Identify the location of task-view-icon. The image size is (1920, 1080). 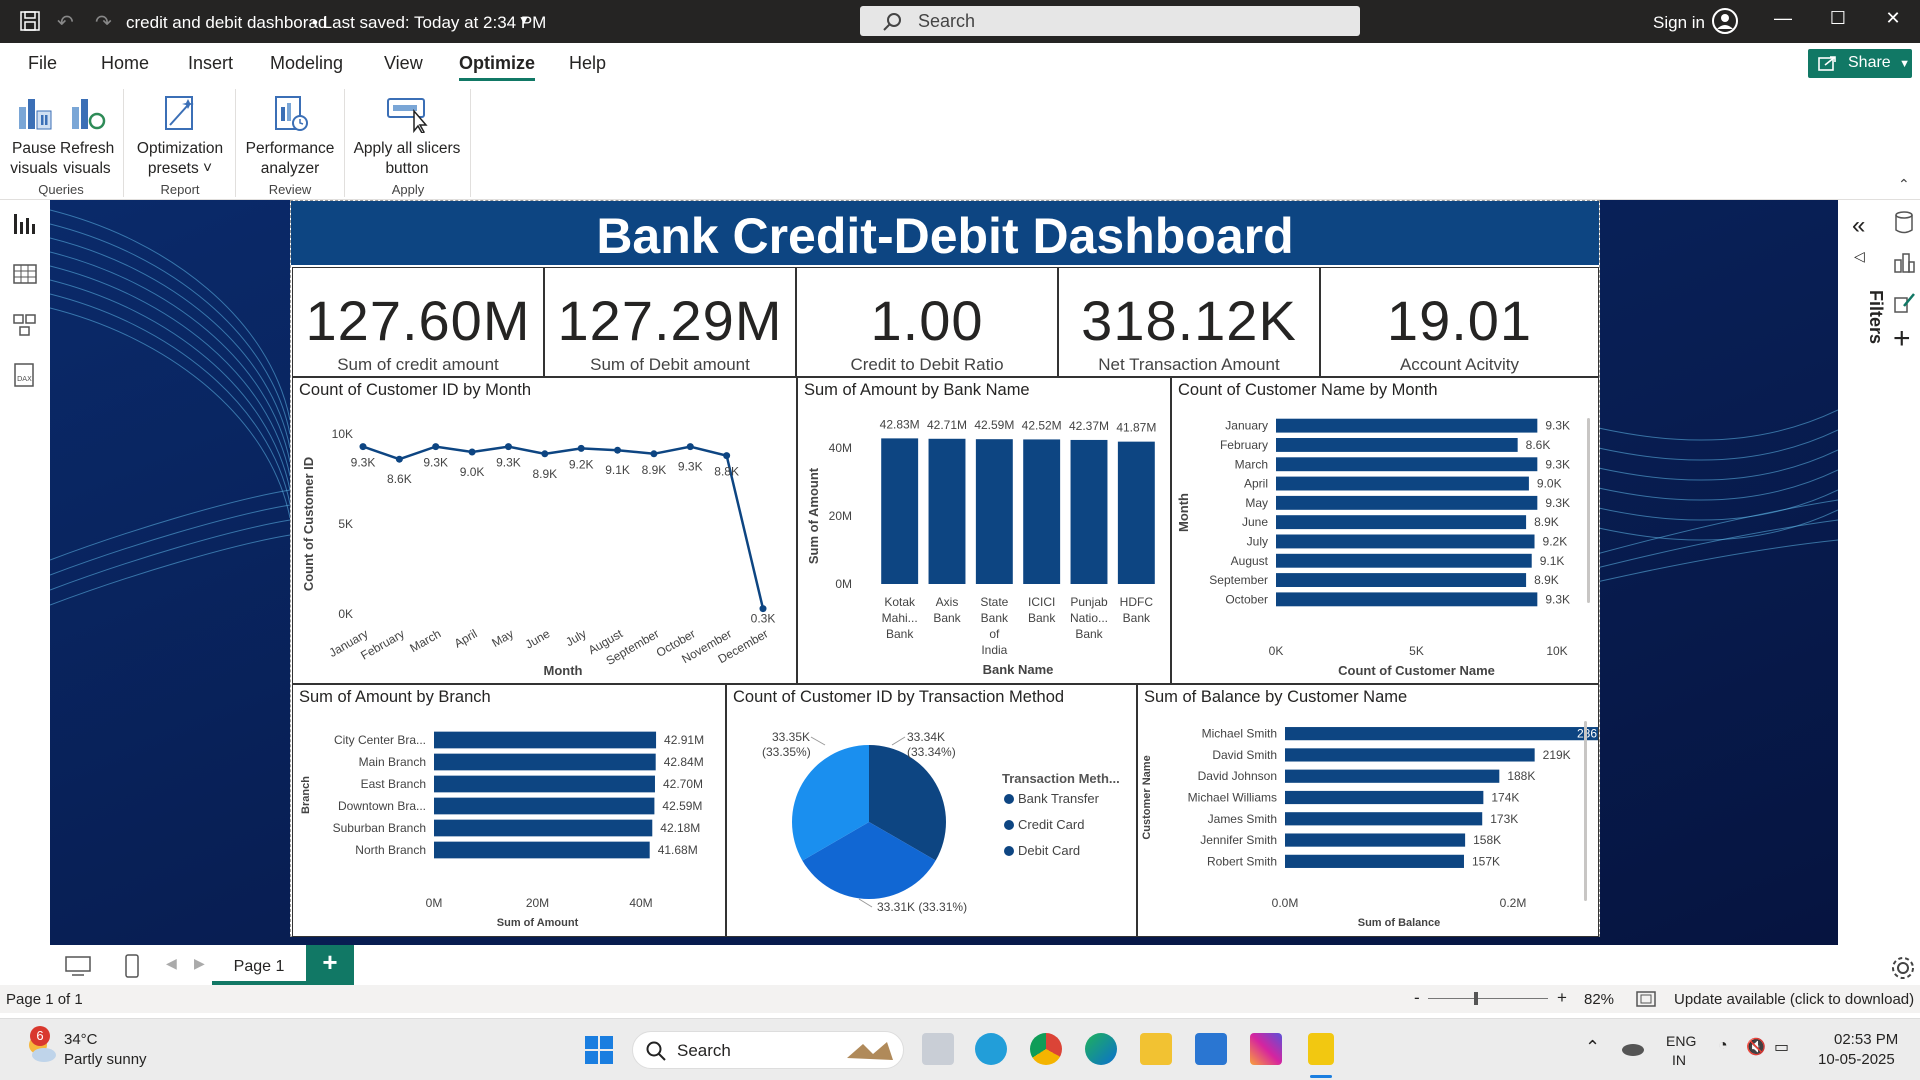
(938, 1049).